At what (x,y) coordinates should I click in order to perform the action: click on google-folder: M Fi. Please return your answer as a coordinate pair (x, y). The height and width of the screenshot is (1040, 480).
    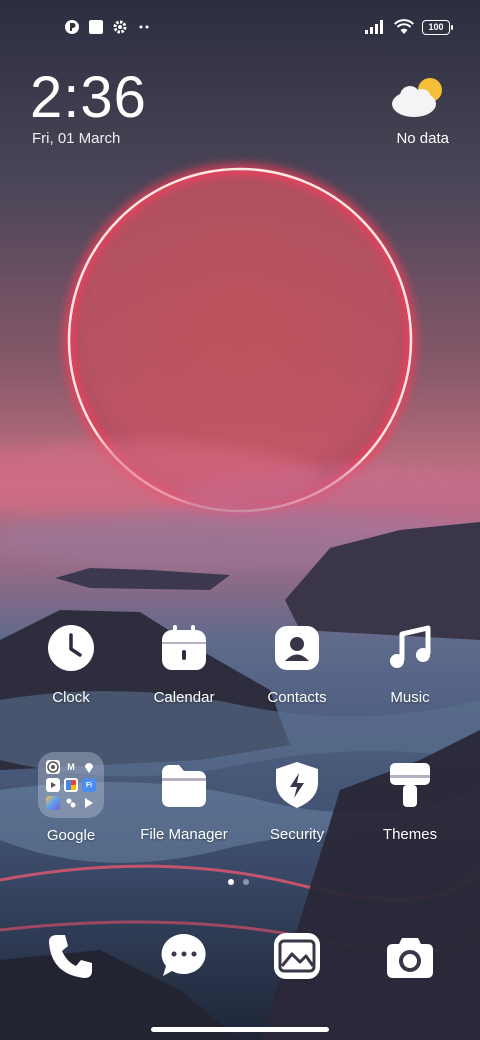
    Looking at the image, I should click on (71, 785).